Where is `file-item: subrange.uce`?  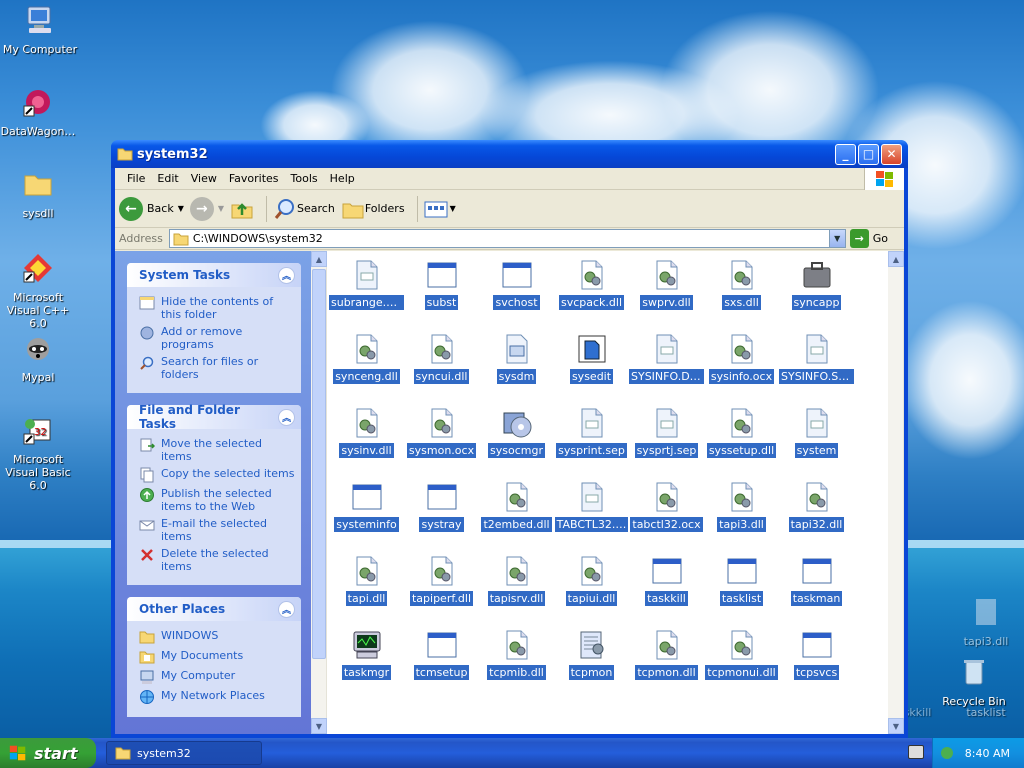
file-item: subrange.uce is located at coordinates (366, 284).